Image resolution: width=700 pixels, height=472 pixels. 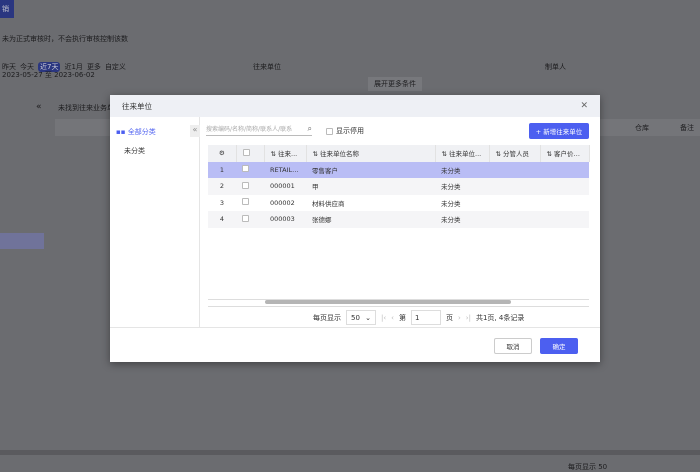 I want to click on show-disabled-checkbox: 显示停用, so click(x=345, y=131).